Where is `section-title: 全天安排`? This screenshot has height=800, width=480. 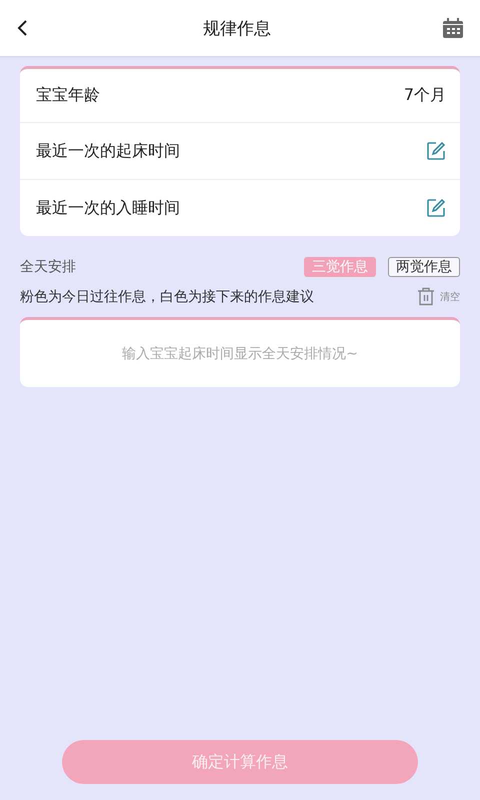 section-title: 全天安排 is located at coordinates (48, 267).